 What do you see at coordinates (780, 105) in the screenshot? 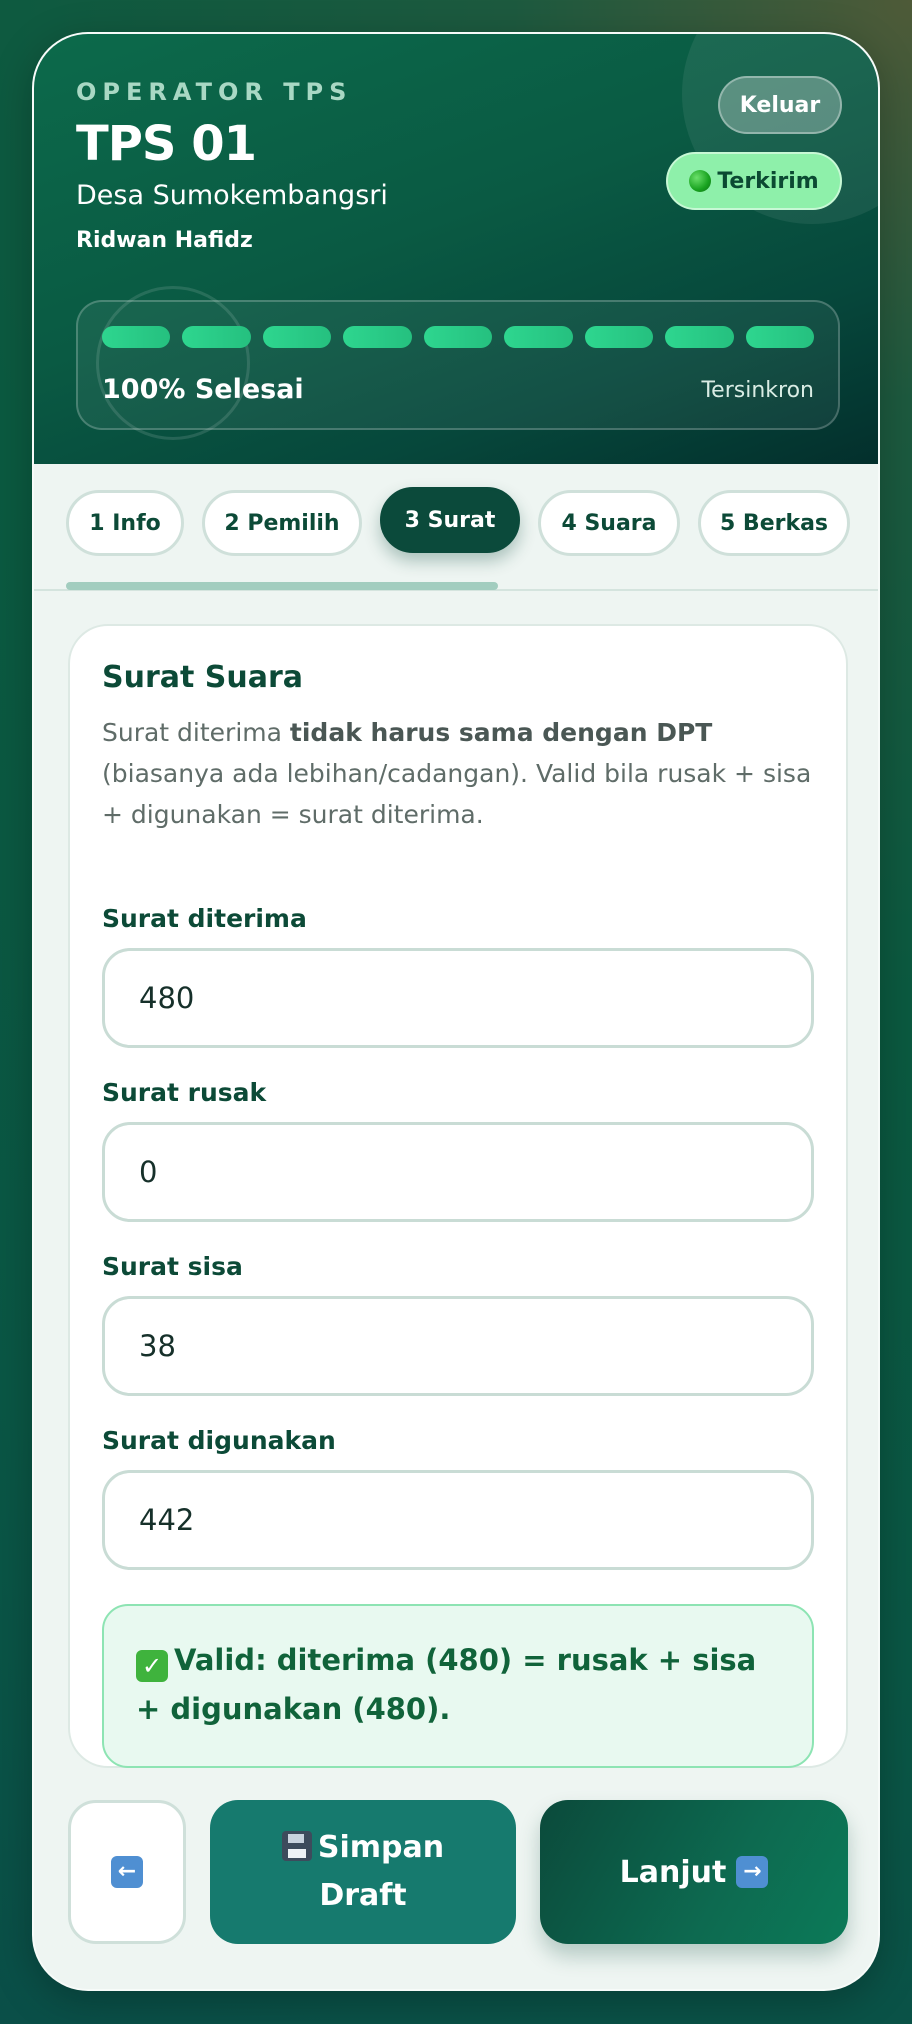
I see `logout-button: Keluar` at bounding box center [780, 105].